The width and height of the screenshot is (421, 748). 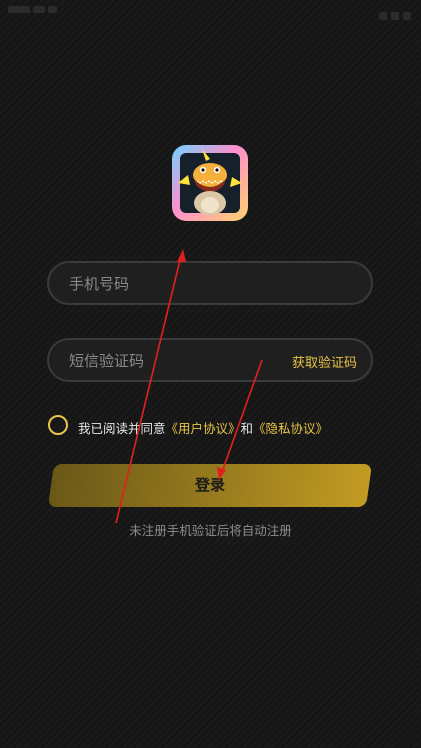 I want to click on privacy-agreement-link: 《隐私协议》, so click(x=290, y=428).